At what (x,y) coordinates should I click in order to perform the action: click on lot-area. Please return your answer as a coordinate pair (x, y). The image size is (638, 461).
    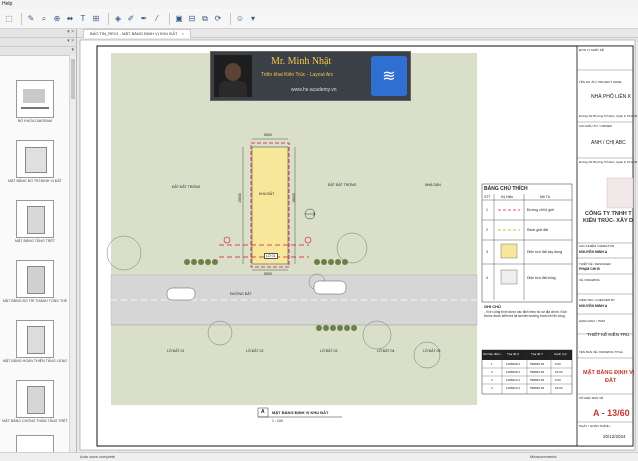
    Looking at the image, I should click on (270, 205).